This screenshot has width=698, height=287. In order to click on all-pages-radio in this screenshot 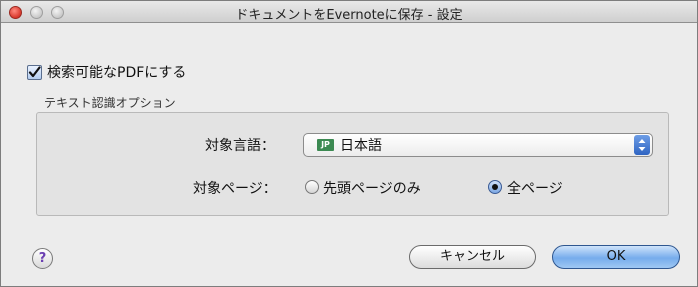, I will do `click(495, 187)`.